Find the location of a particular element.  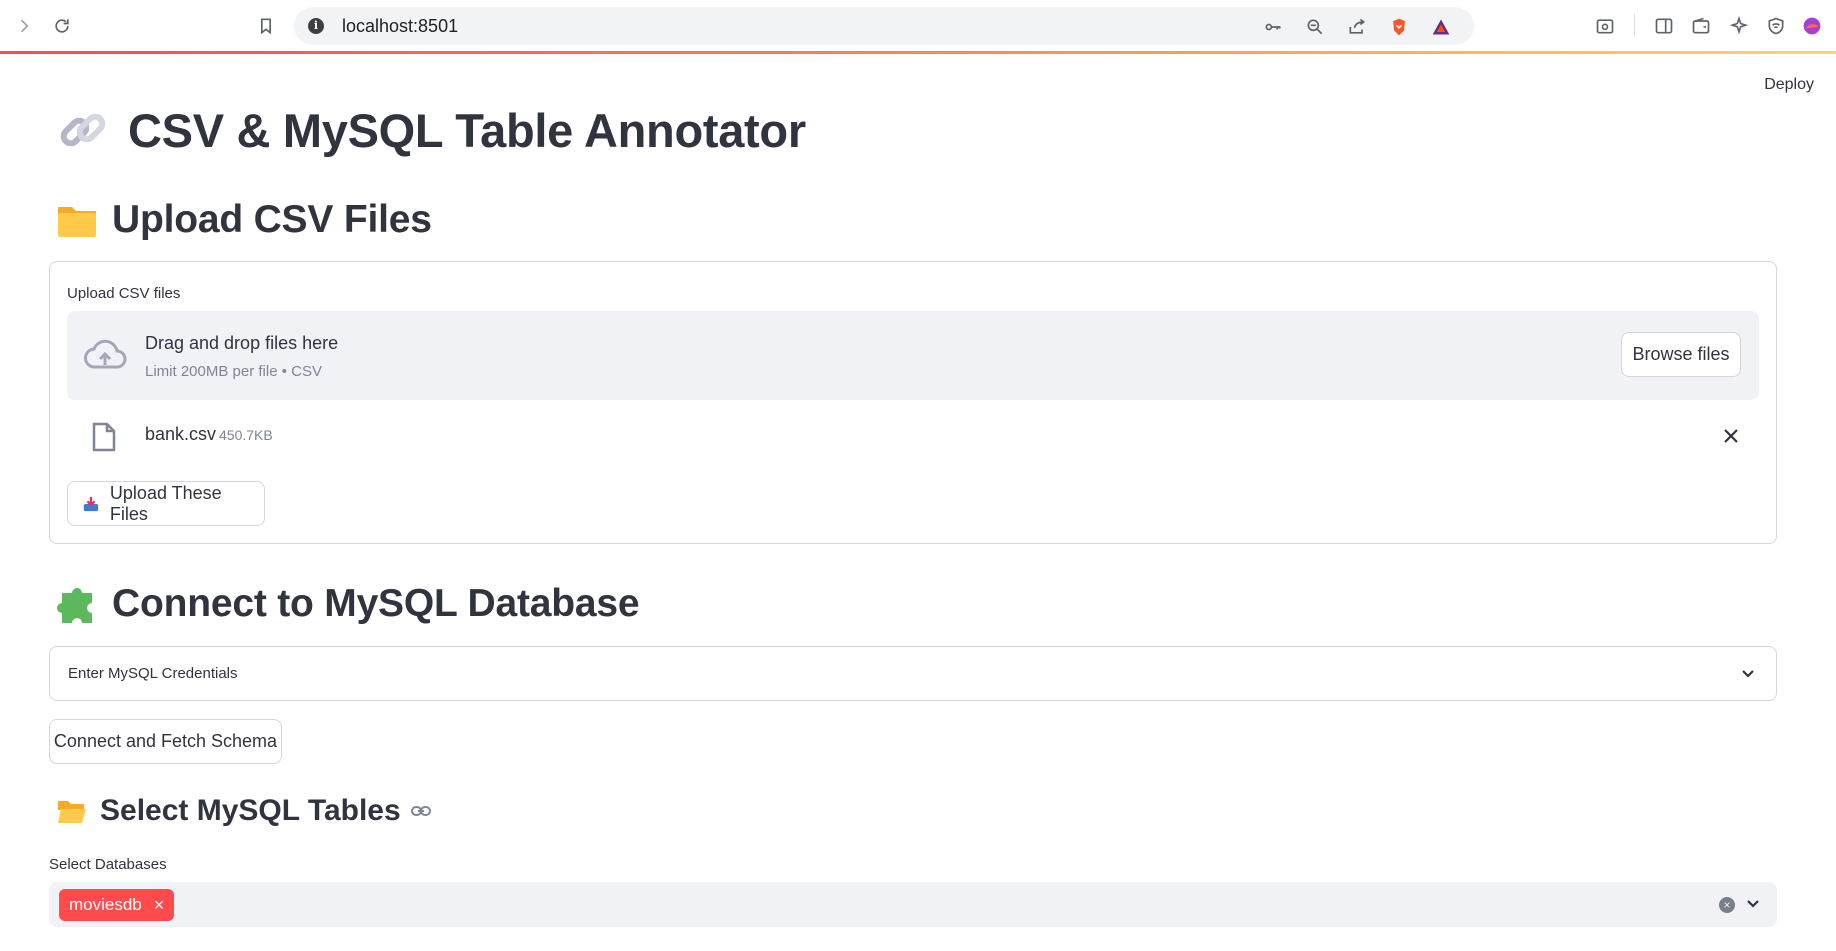

selected-tag: moviesdb × is located at coordinates (117, 905).